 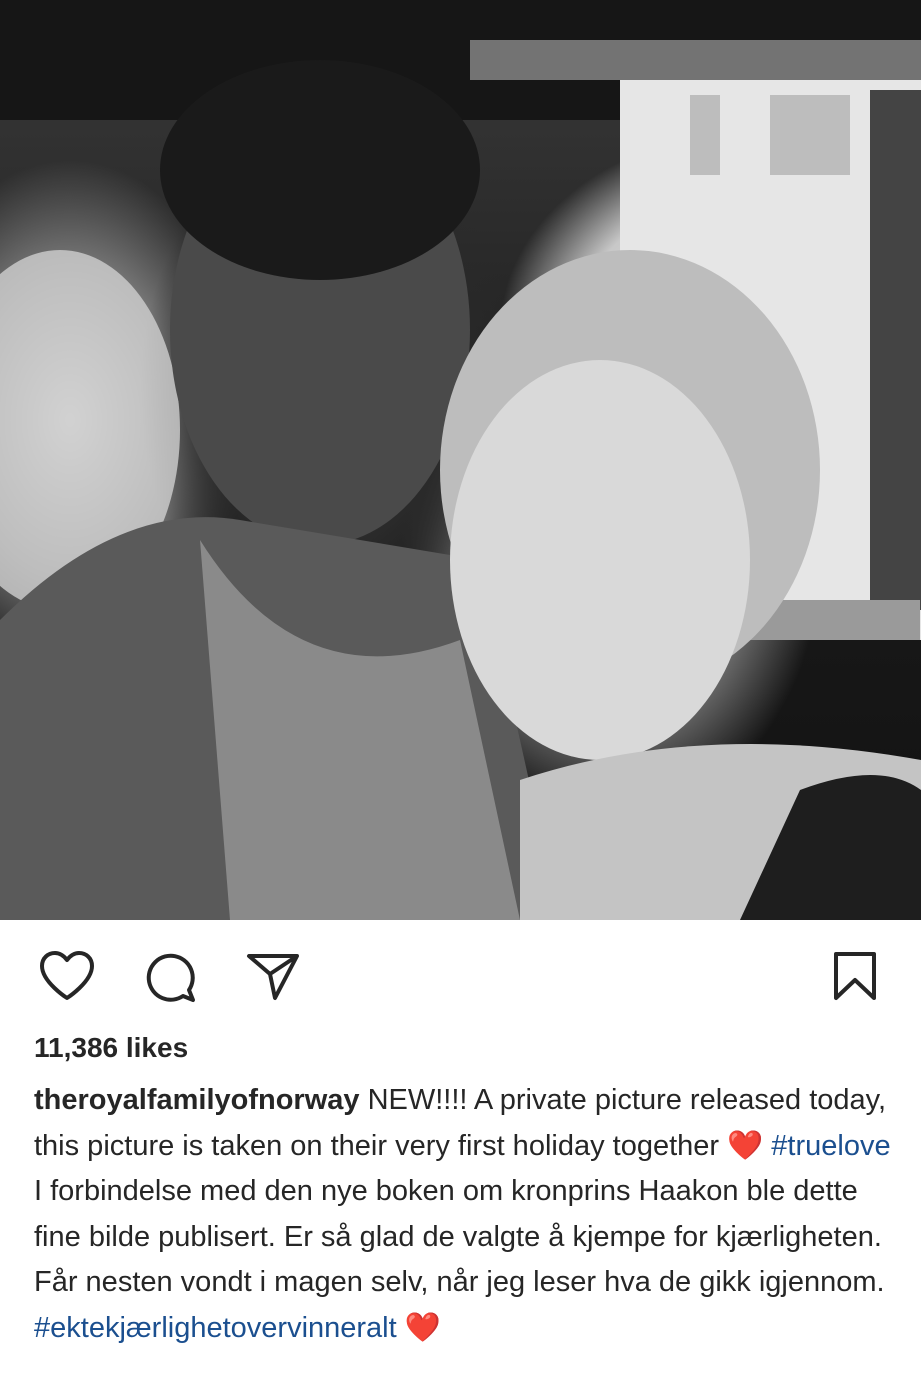 I want to click on heart-emoji-icon-2: ❤️, so click(x=422, y=1327).